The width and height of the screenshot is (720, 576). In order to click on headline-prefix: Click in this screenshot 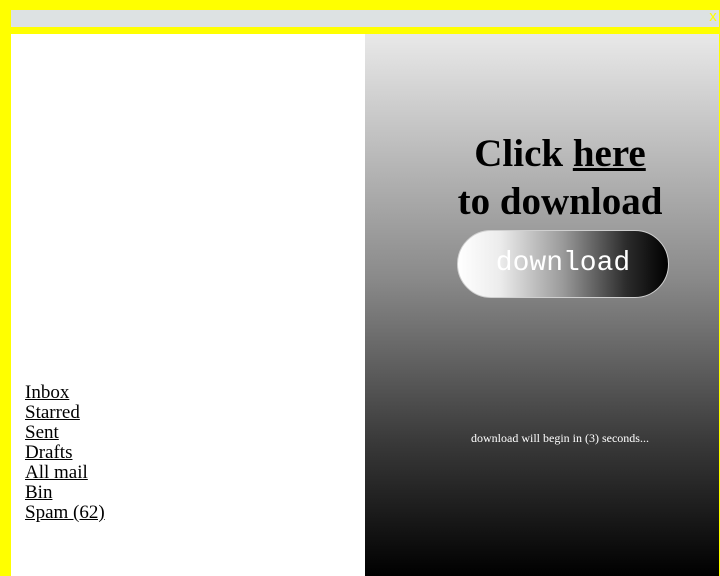, I will do `click(523, 153)`.